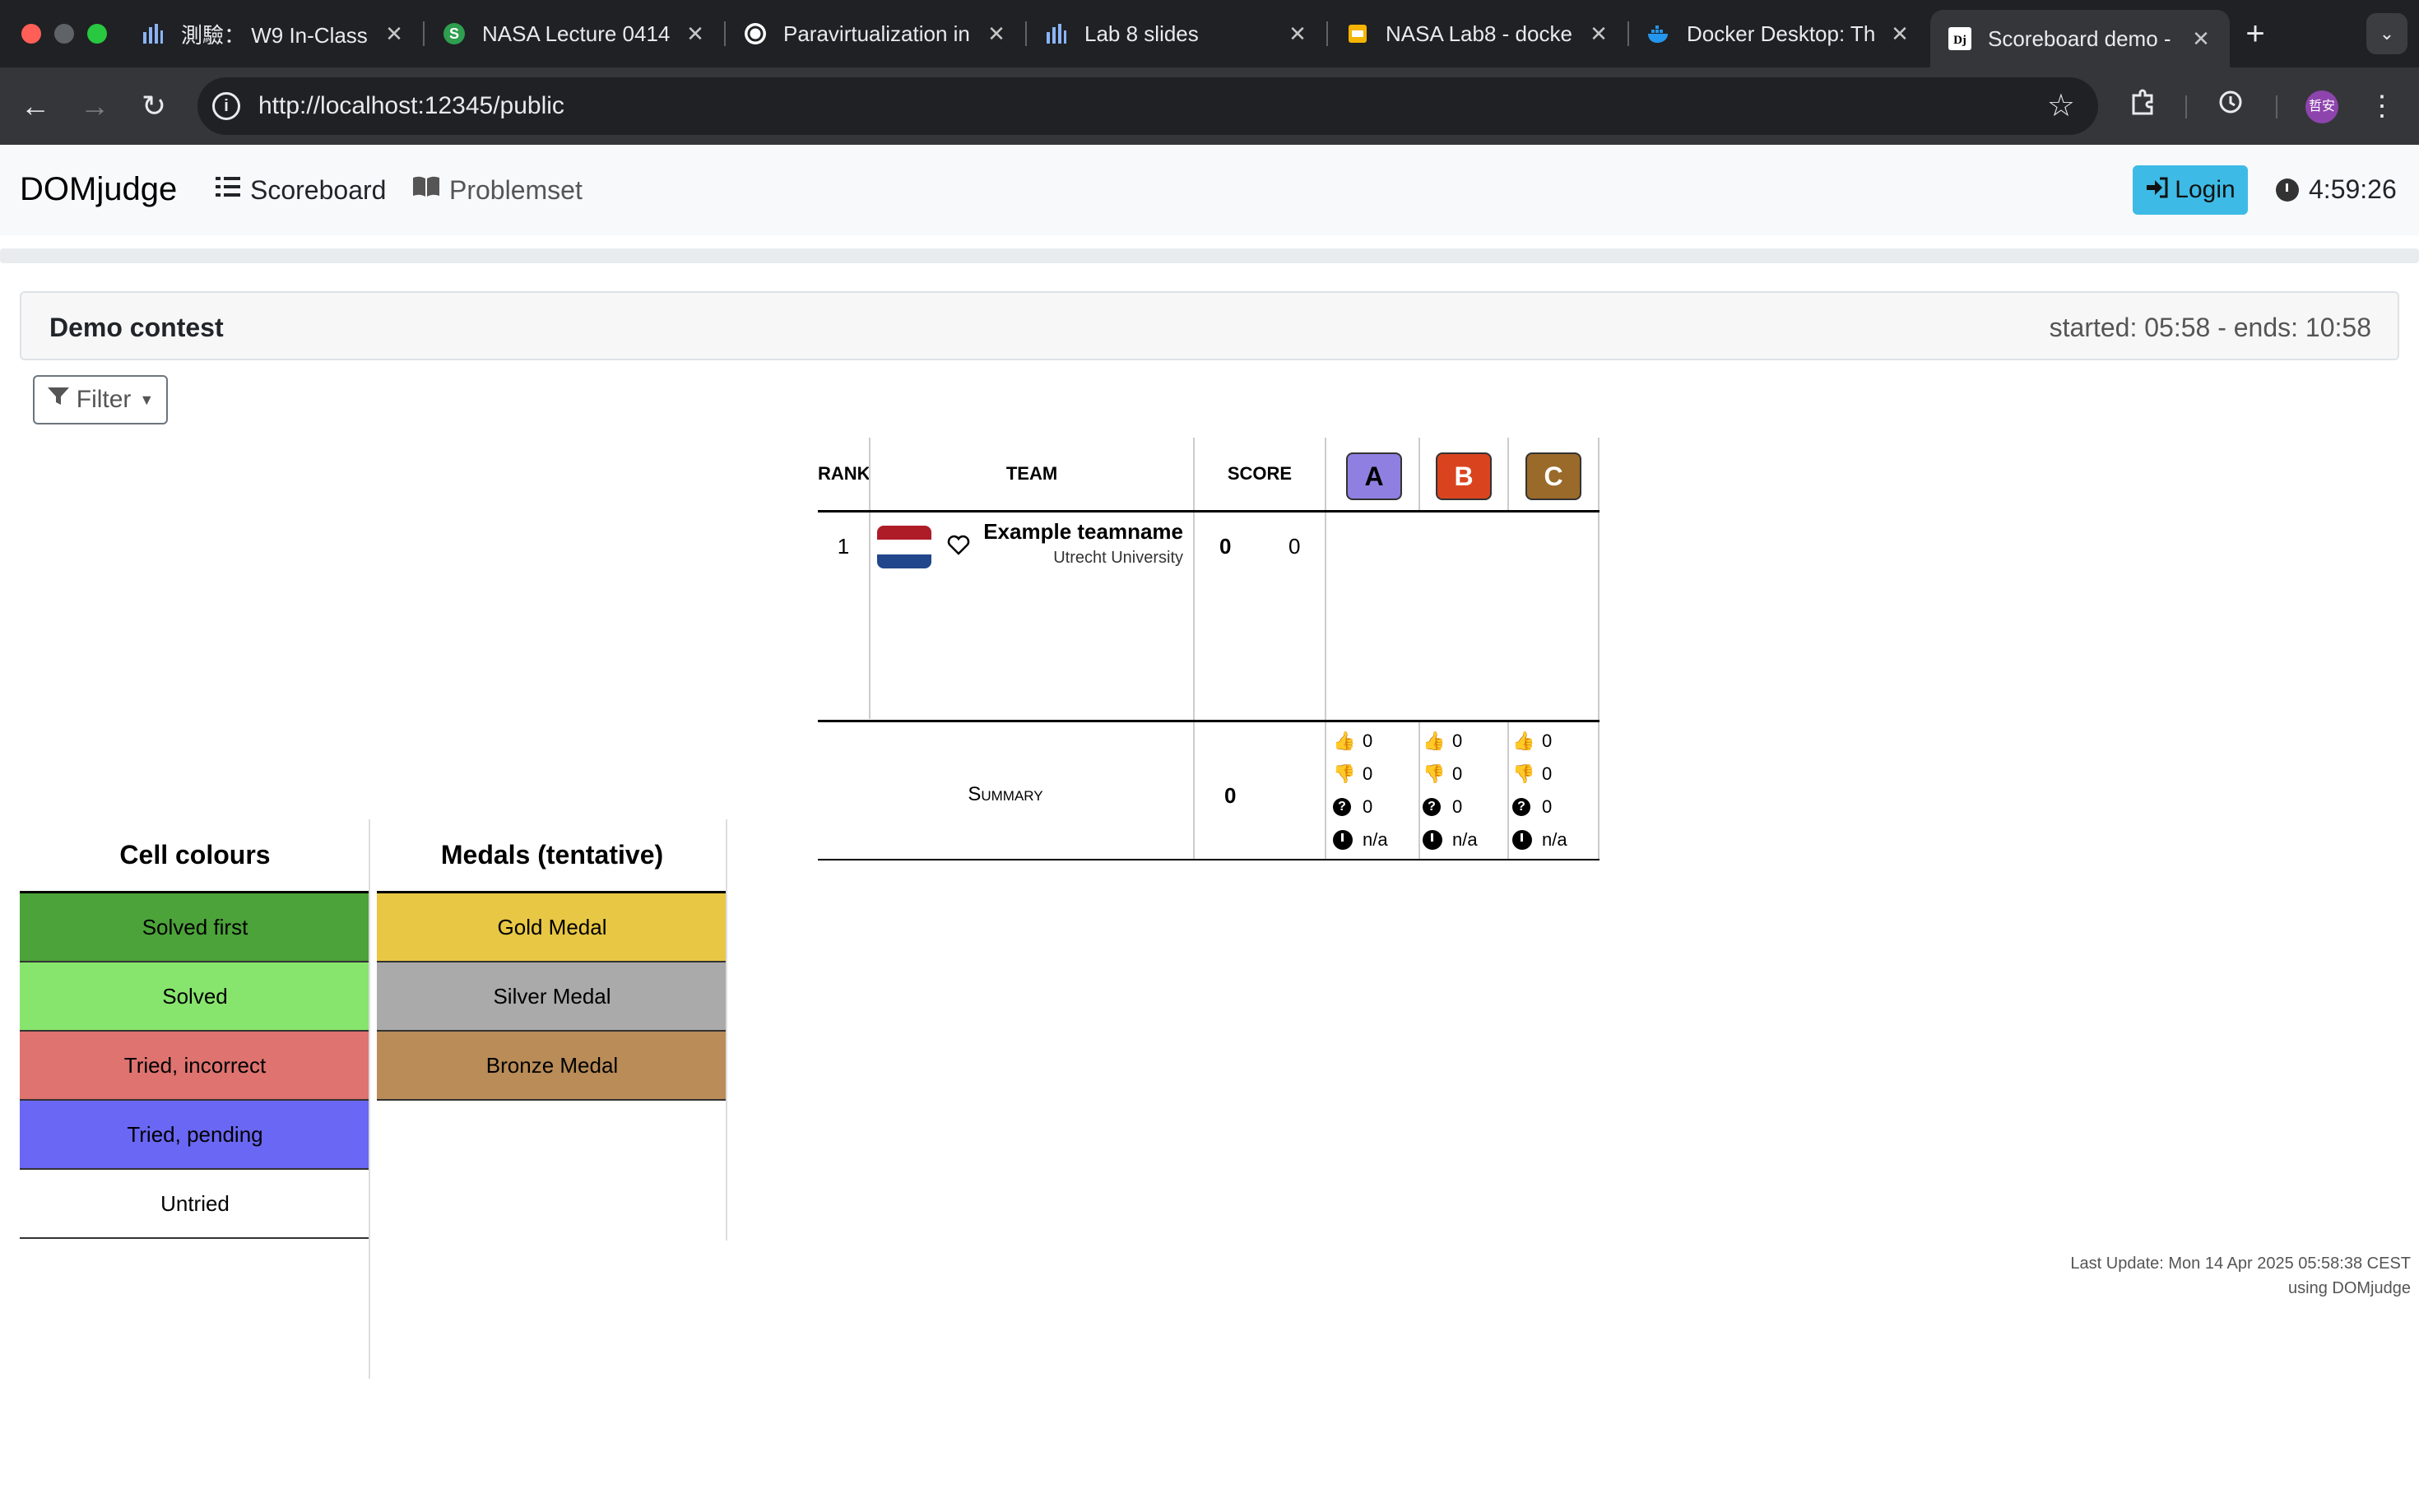 This screenshot has width=2419, height=1512. I want to click on summary-b-correct: 👍 0, so click(1443, 740).